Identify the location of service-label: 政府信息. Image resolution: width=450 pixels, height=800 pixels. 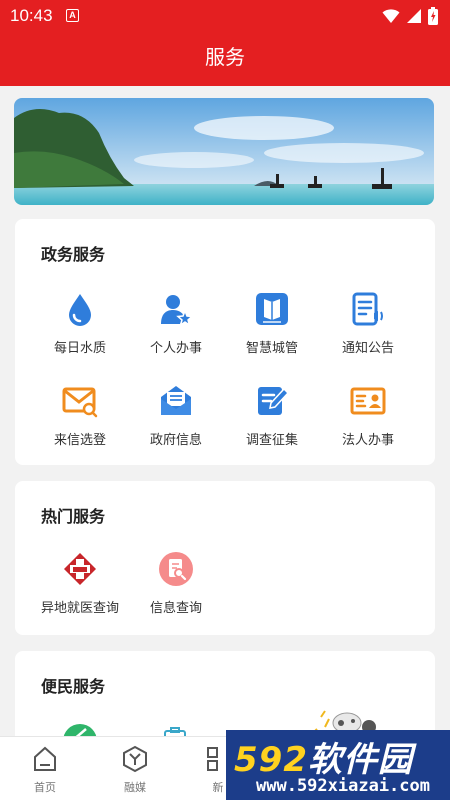
(175, 440).